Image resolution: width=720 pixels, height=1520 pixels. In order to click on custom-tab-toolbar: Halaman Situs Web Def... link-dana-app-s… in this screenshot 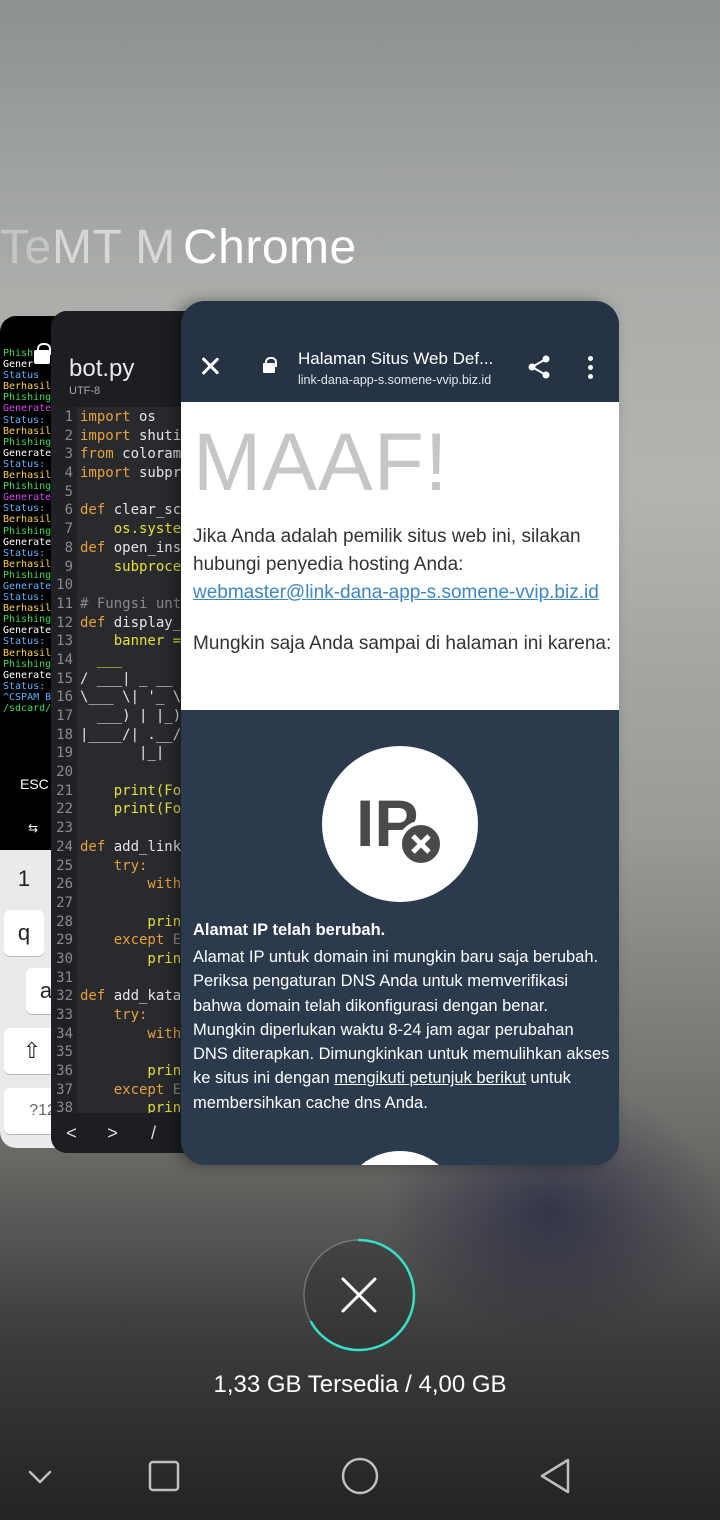, I will do `click(400, 351)`.